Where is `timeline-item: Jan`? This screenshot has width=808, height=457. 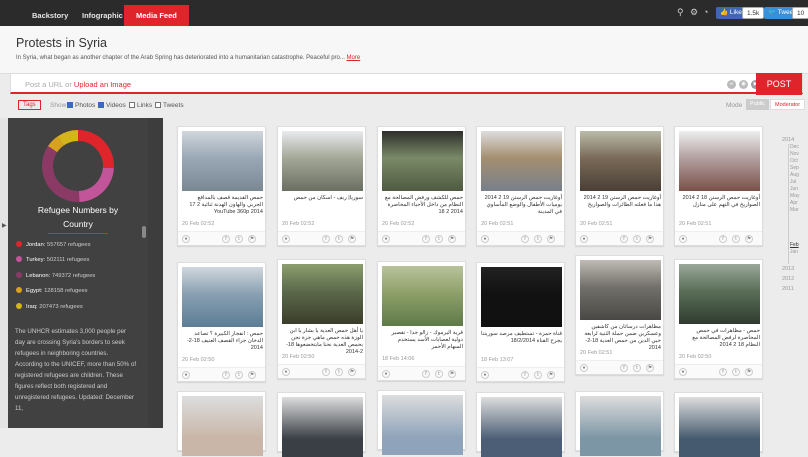 timeline-item: Jan is located at coordinates (794, 252).